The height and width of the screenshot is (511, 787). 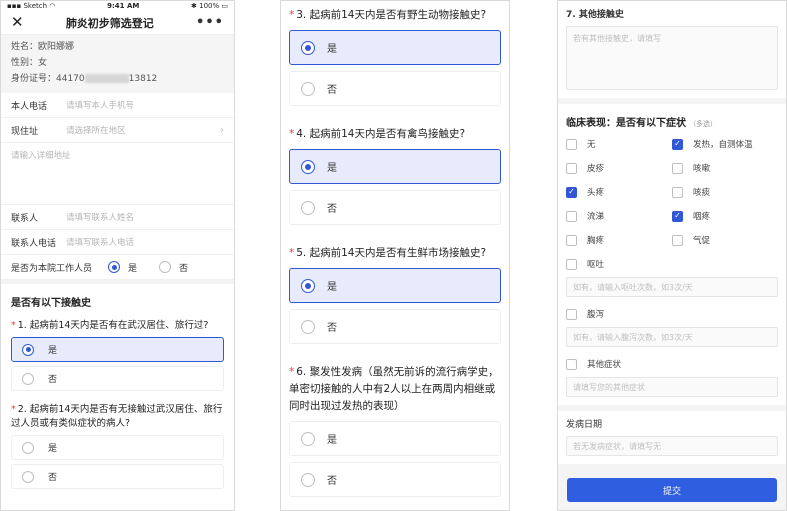 I want to click on question-2: * 2. 起病前14天内是否有无接触过武汉居住、旅行过人员或有类似症状的病人?, so click(x=117, y=416).